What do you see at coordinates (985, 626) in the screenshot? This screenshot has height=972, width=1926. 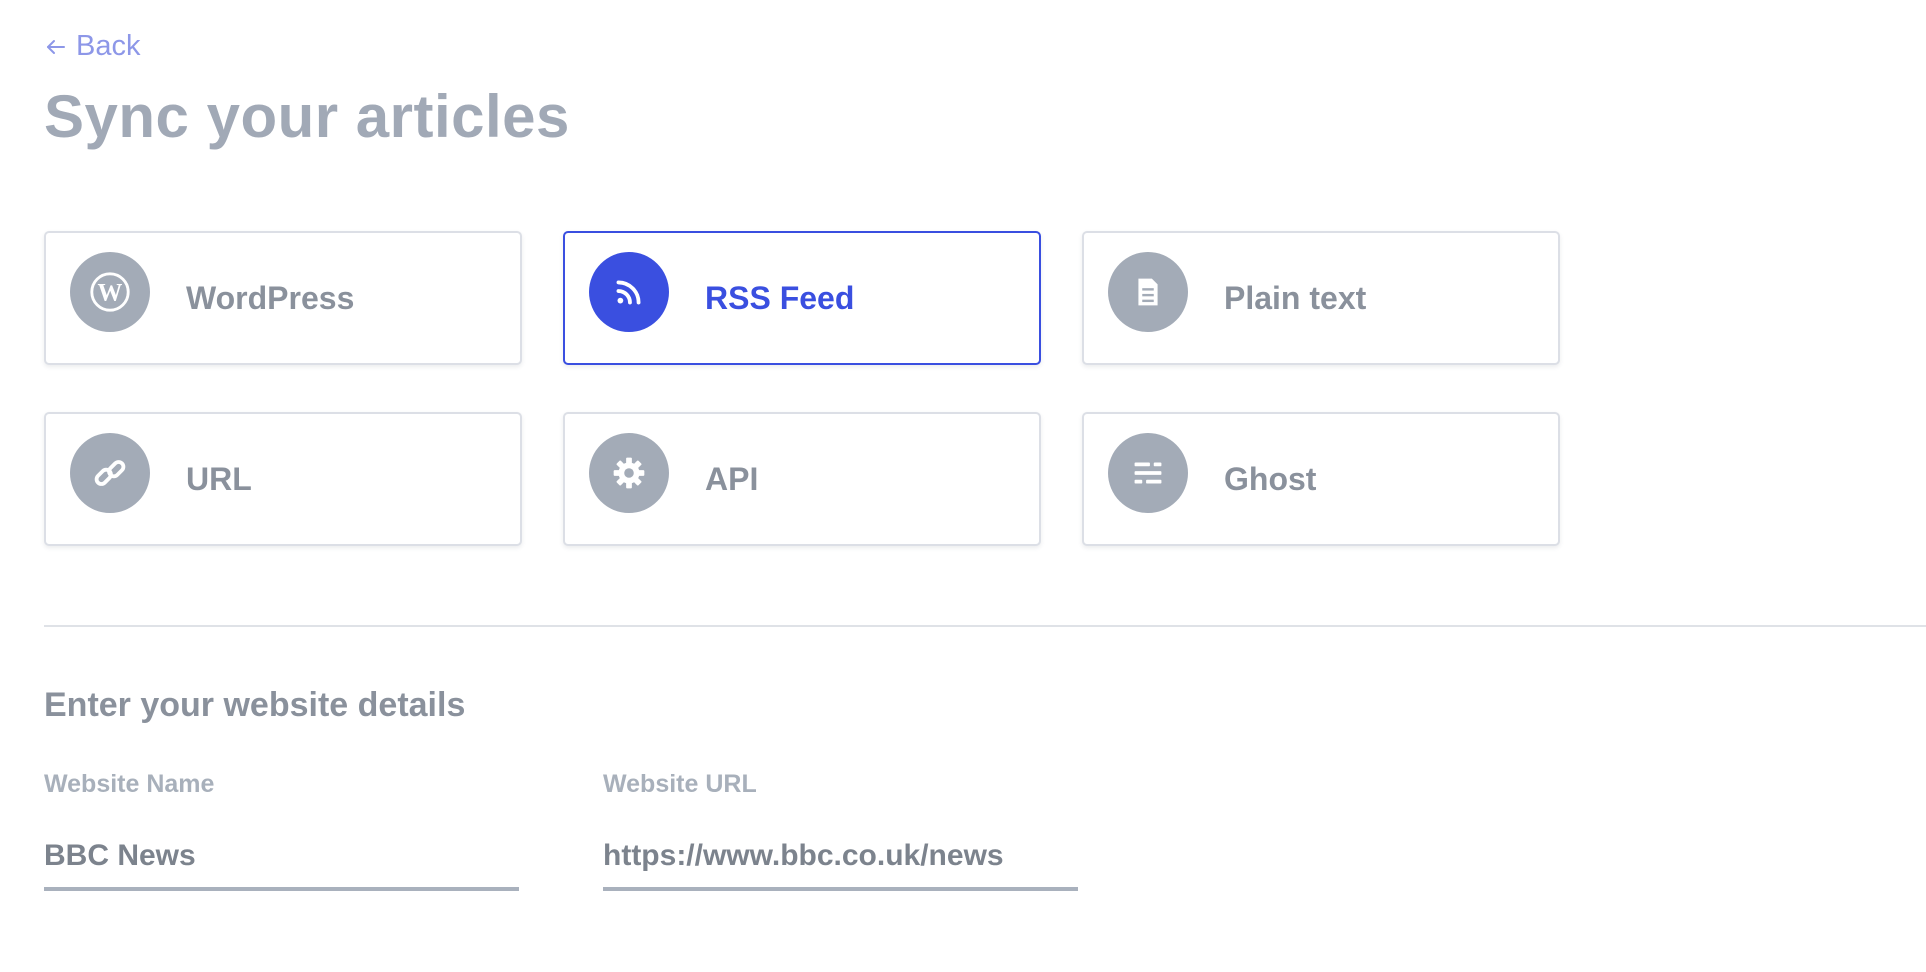 I see `section-divider` at bounding box center [985, 626].